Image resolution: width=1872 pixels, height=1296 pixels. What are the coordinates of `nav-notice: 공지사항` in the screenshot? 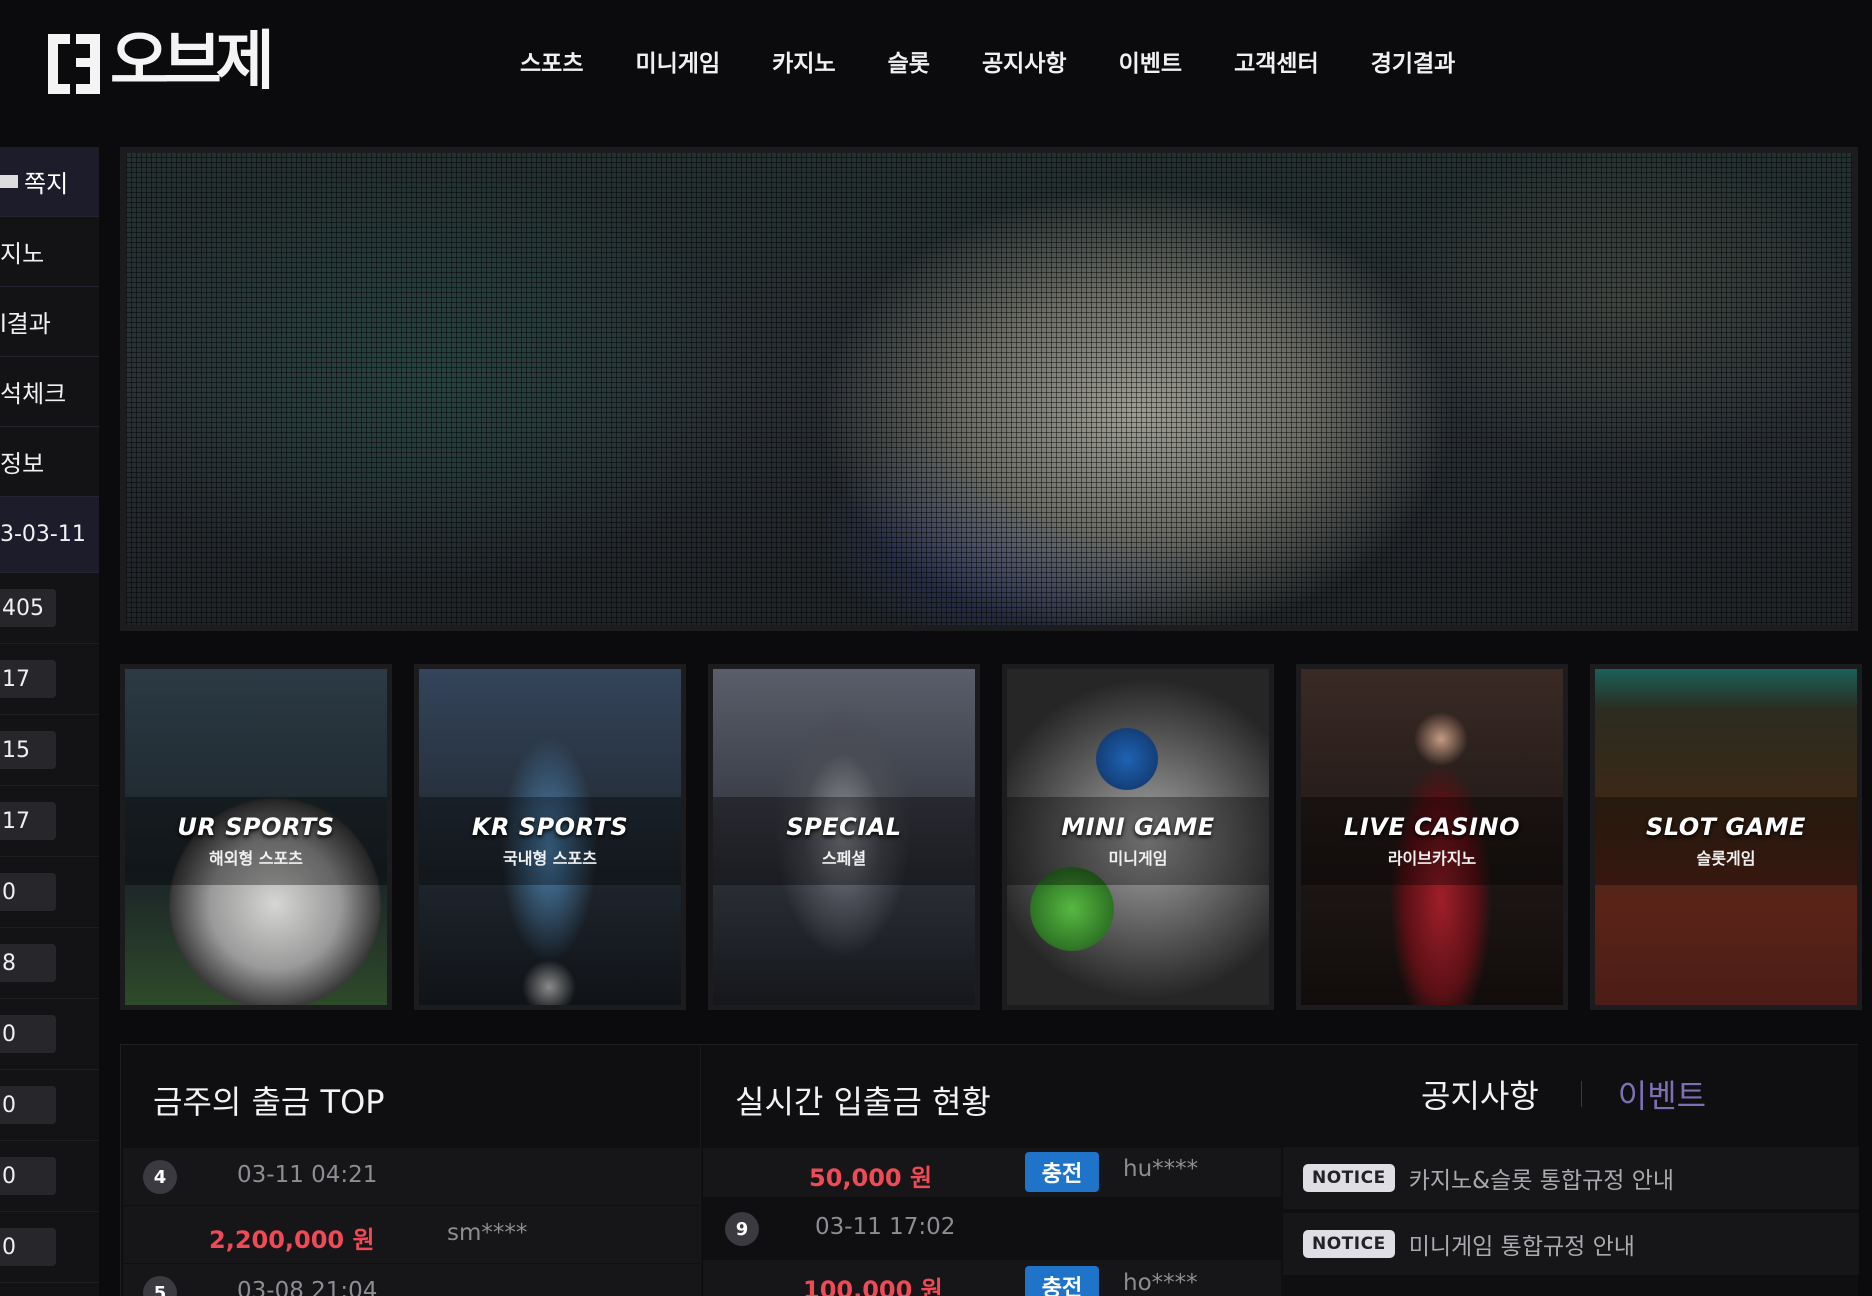 It's located at (1024, 61).